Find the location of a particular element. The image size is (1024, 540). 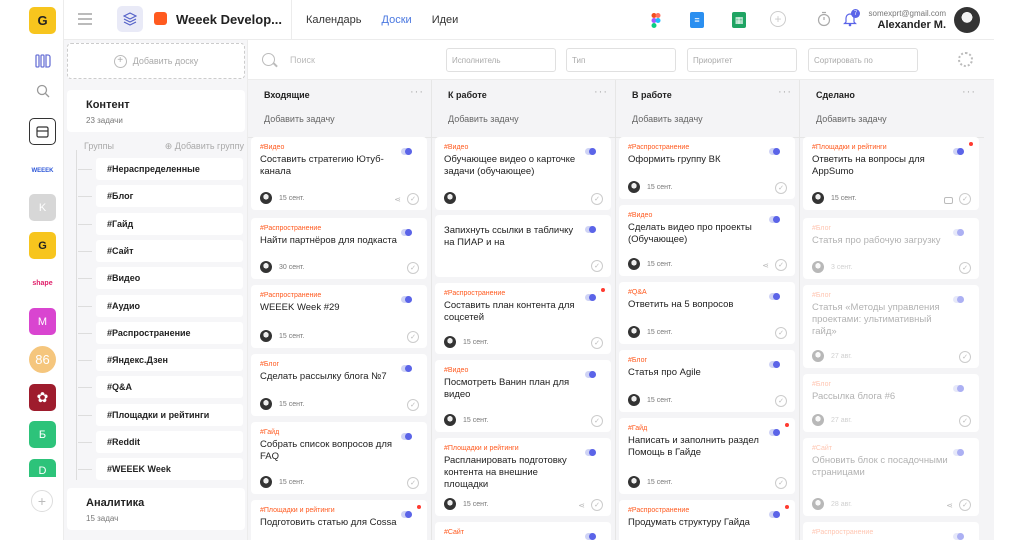

user-name: Alexander M. is located at coordinates (912, 25).